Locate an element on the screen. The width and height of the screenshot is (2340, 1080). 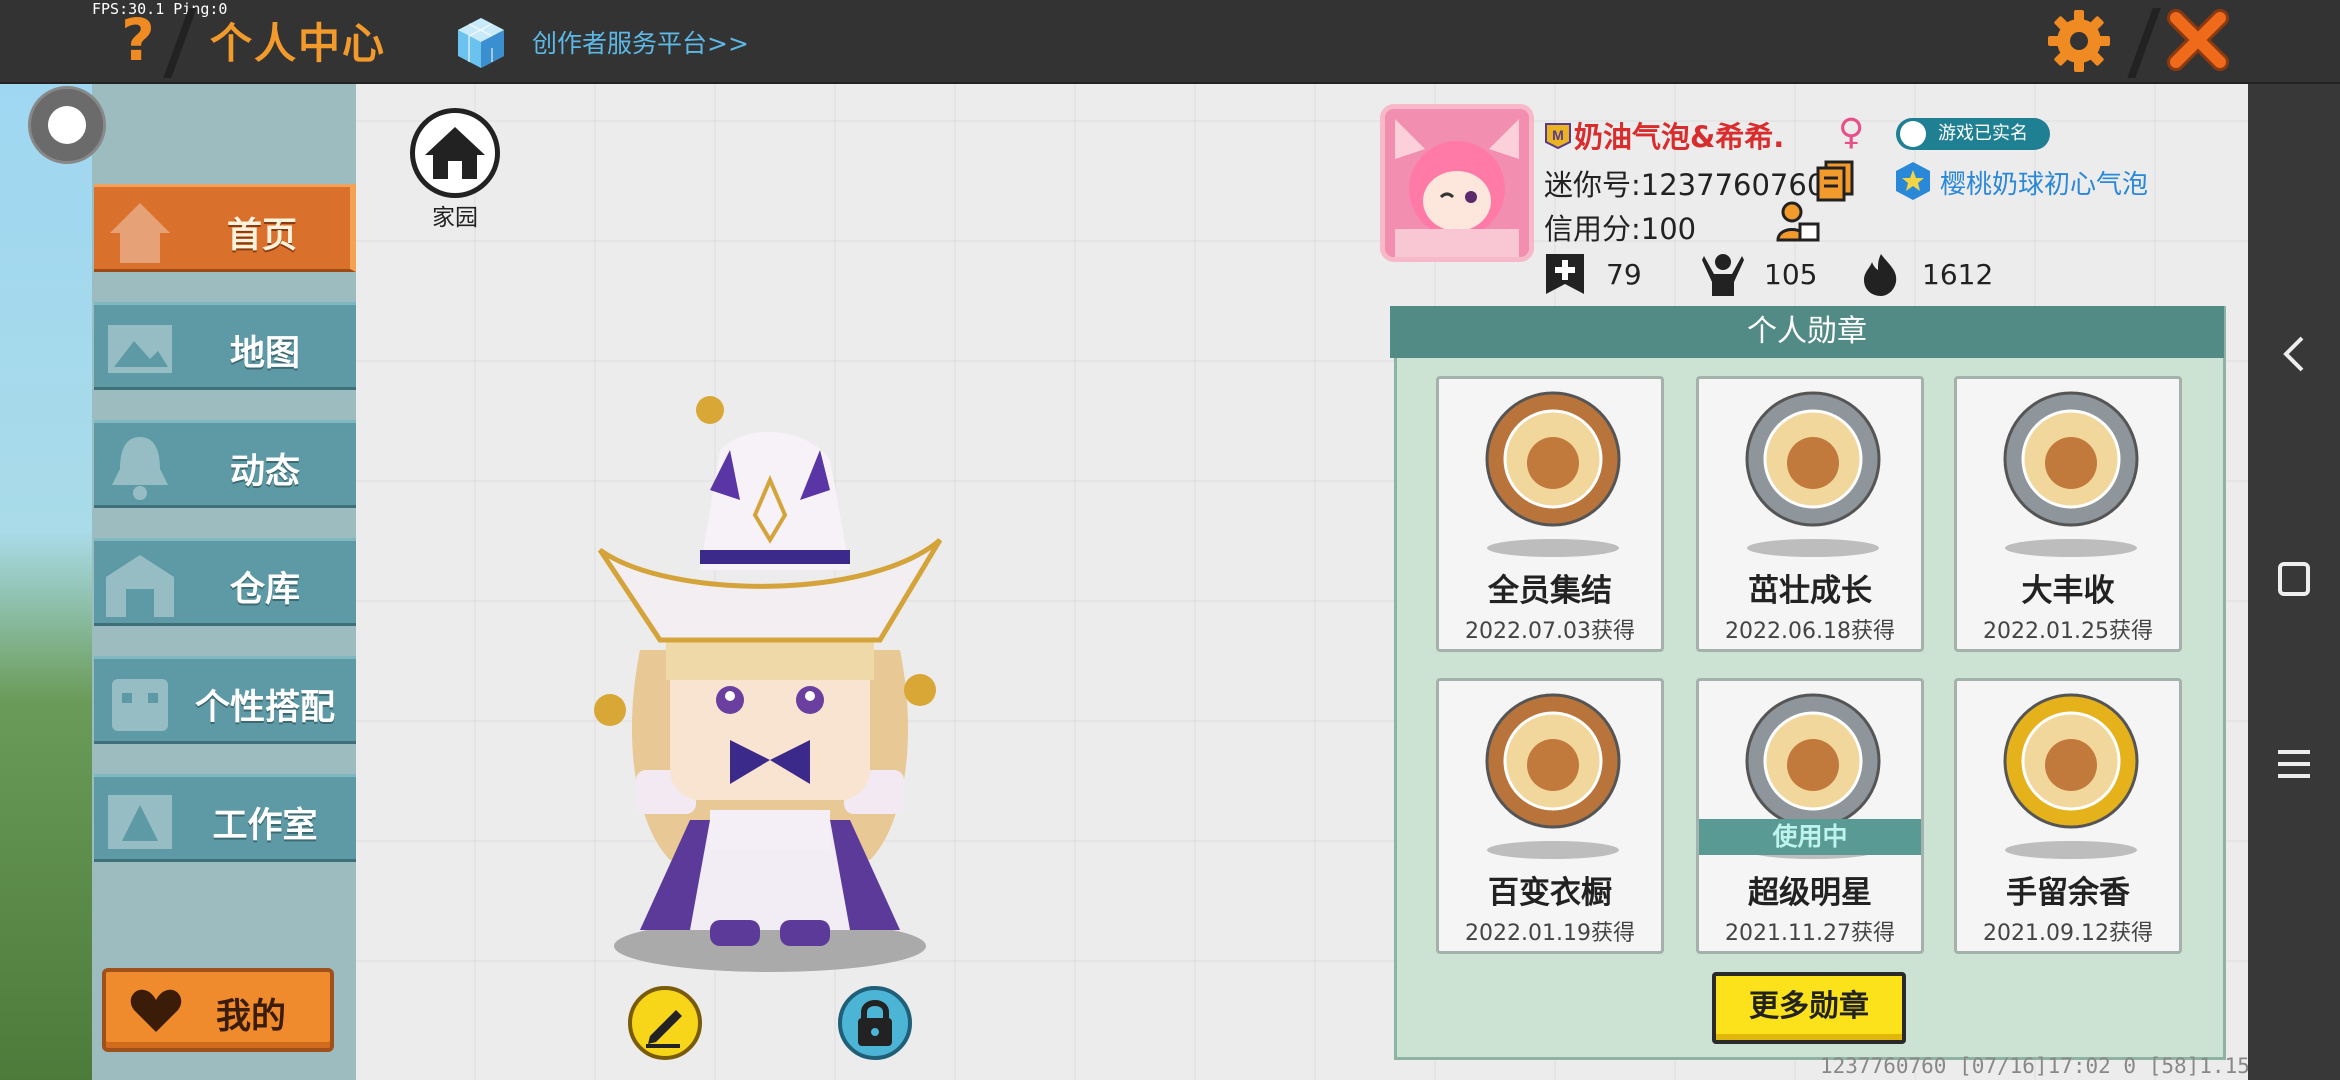
medal-card: 茁壮成长 2022.06.18获得 is located at coordinates (1810, 514).